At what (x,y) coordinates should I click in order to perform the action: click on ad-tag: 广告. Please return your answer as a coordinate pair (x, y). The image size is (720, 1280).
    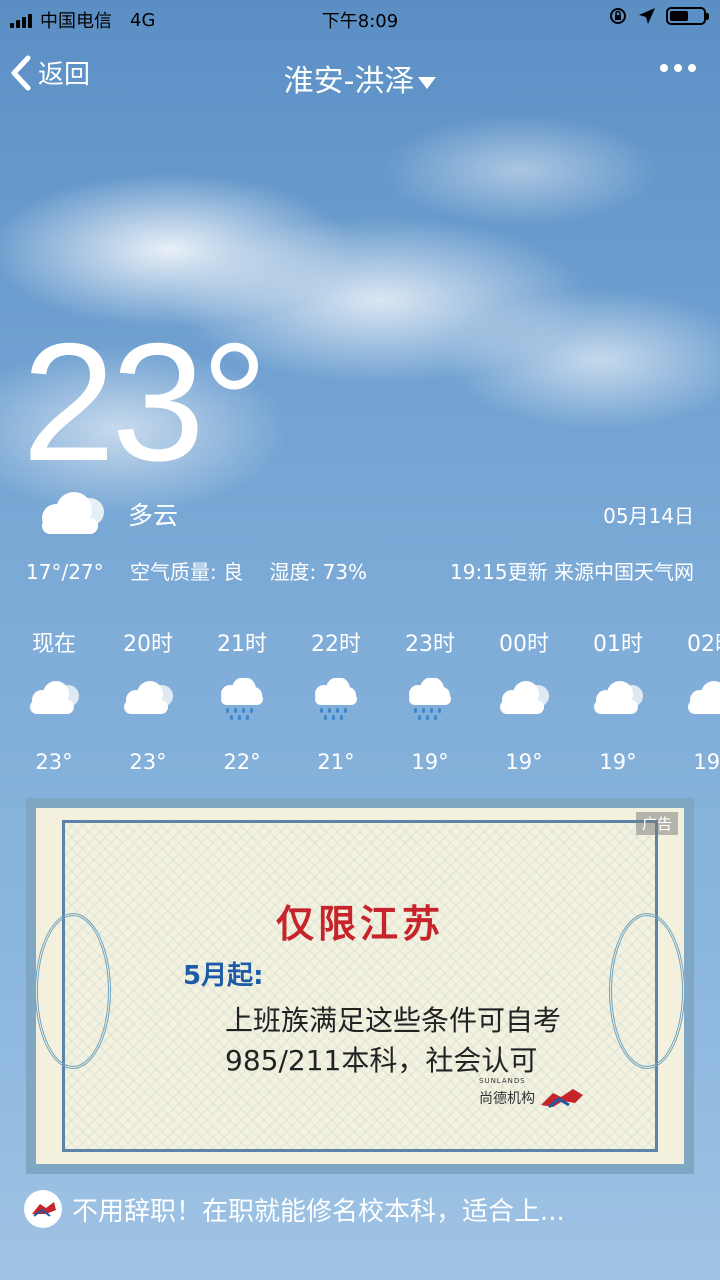
    Looking at the image, I should click on (656, 823).